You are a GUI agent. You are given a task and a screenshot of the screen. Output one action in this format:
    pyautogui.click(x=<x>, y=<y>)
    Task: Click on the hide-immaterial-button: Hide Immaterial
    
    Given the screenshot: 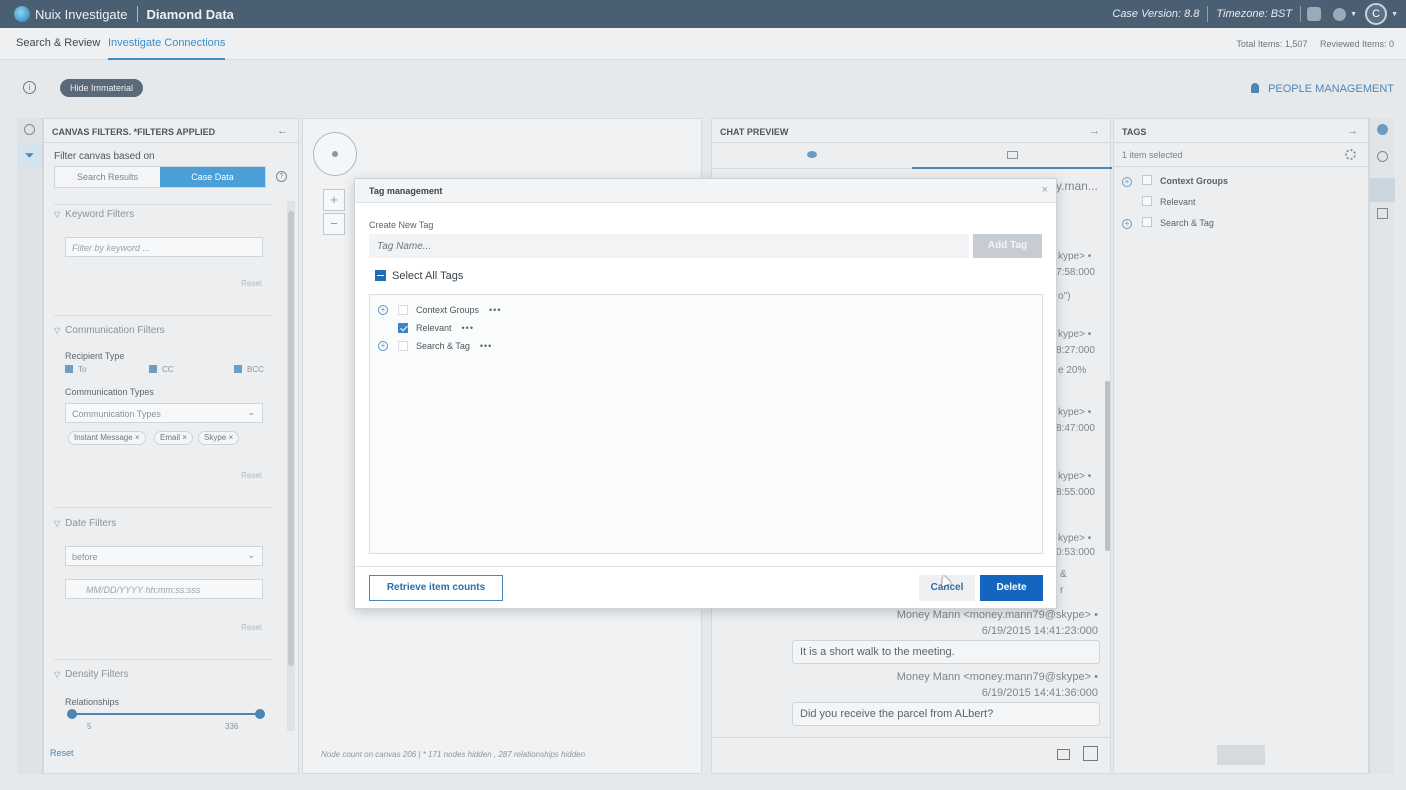 What is the action you would take?
    pyautogui.click(x=102, y=88)
    